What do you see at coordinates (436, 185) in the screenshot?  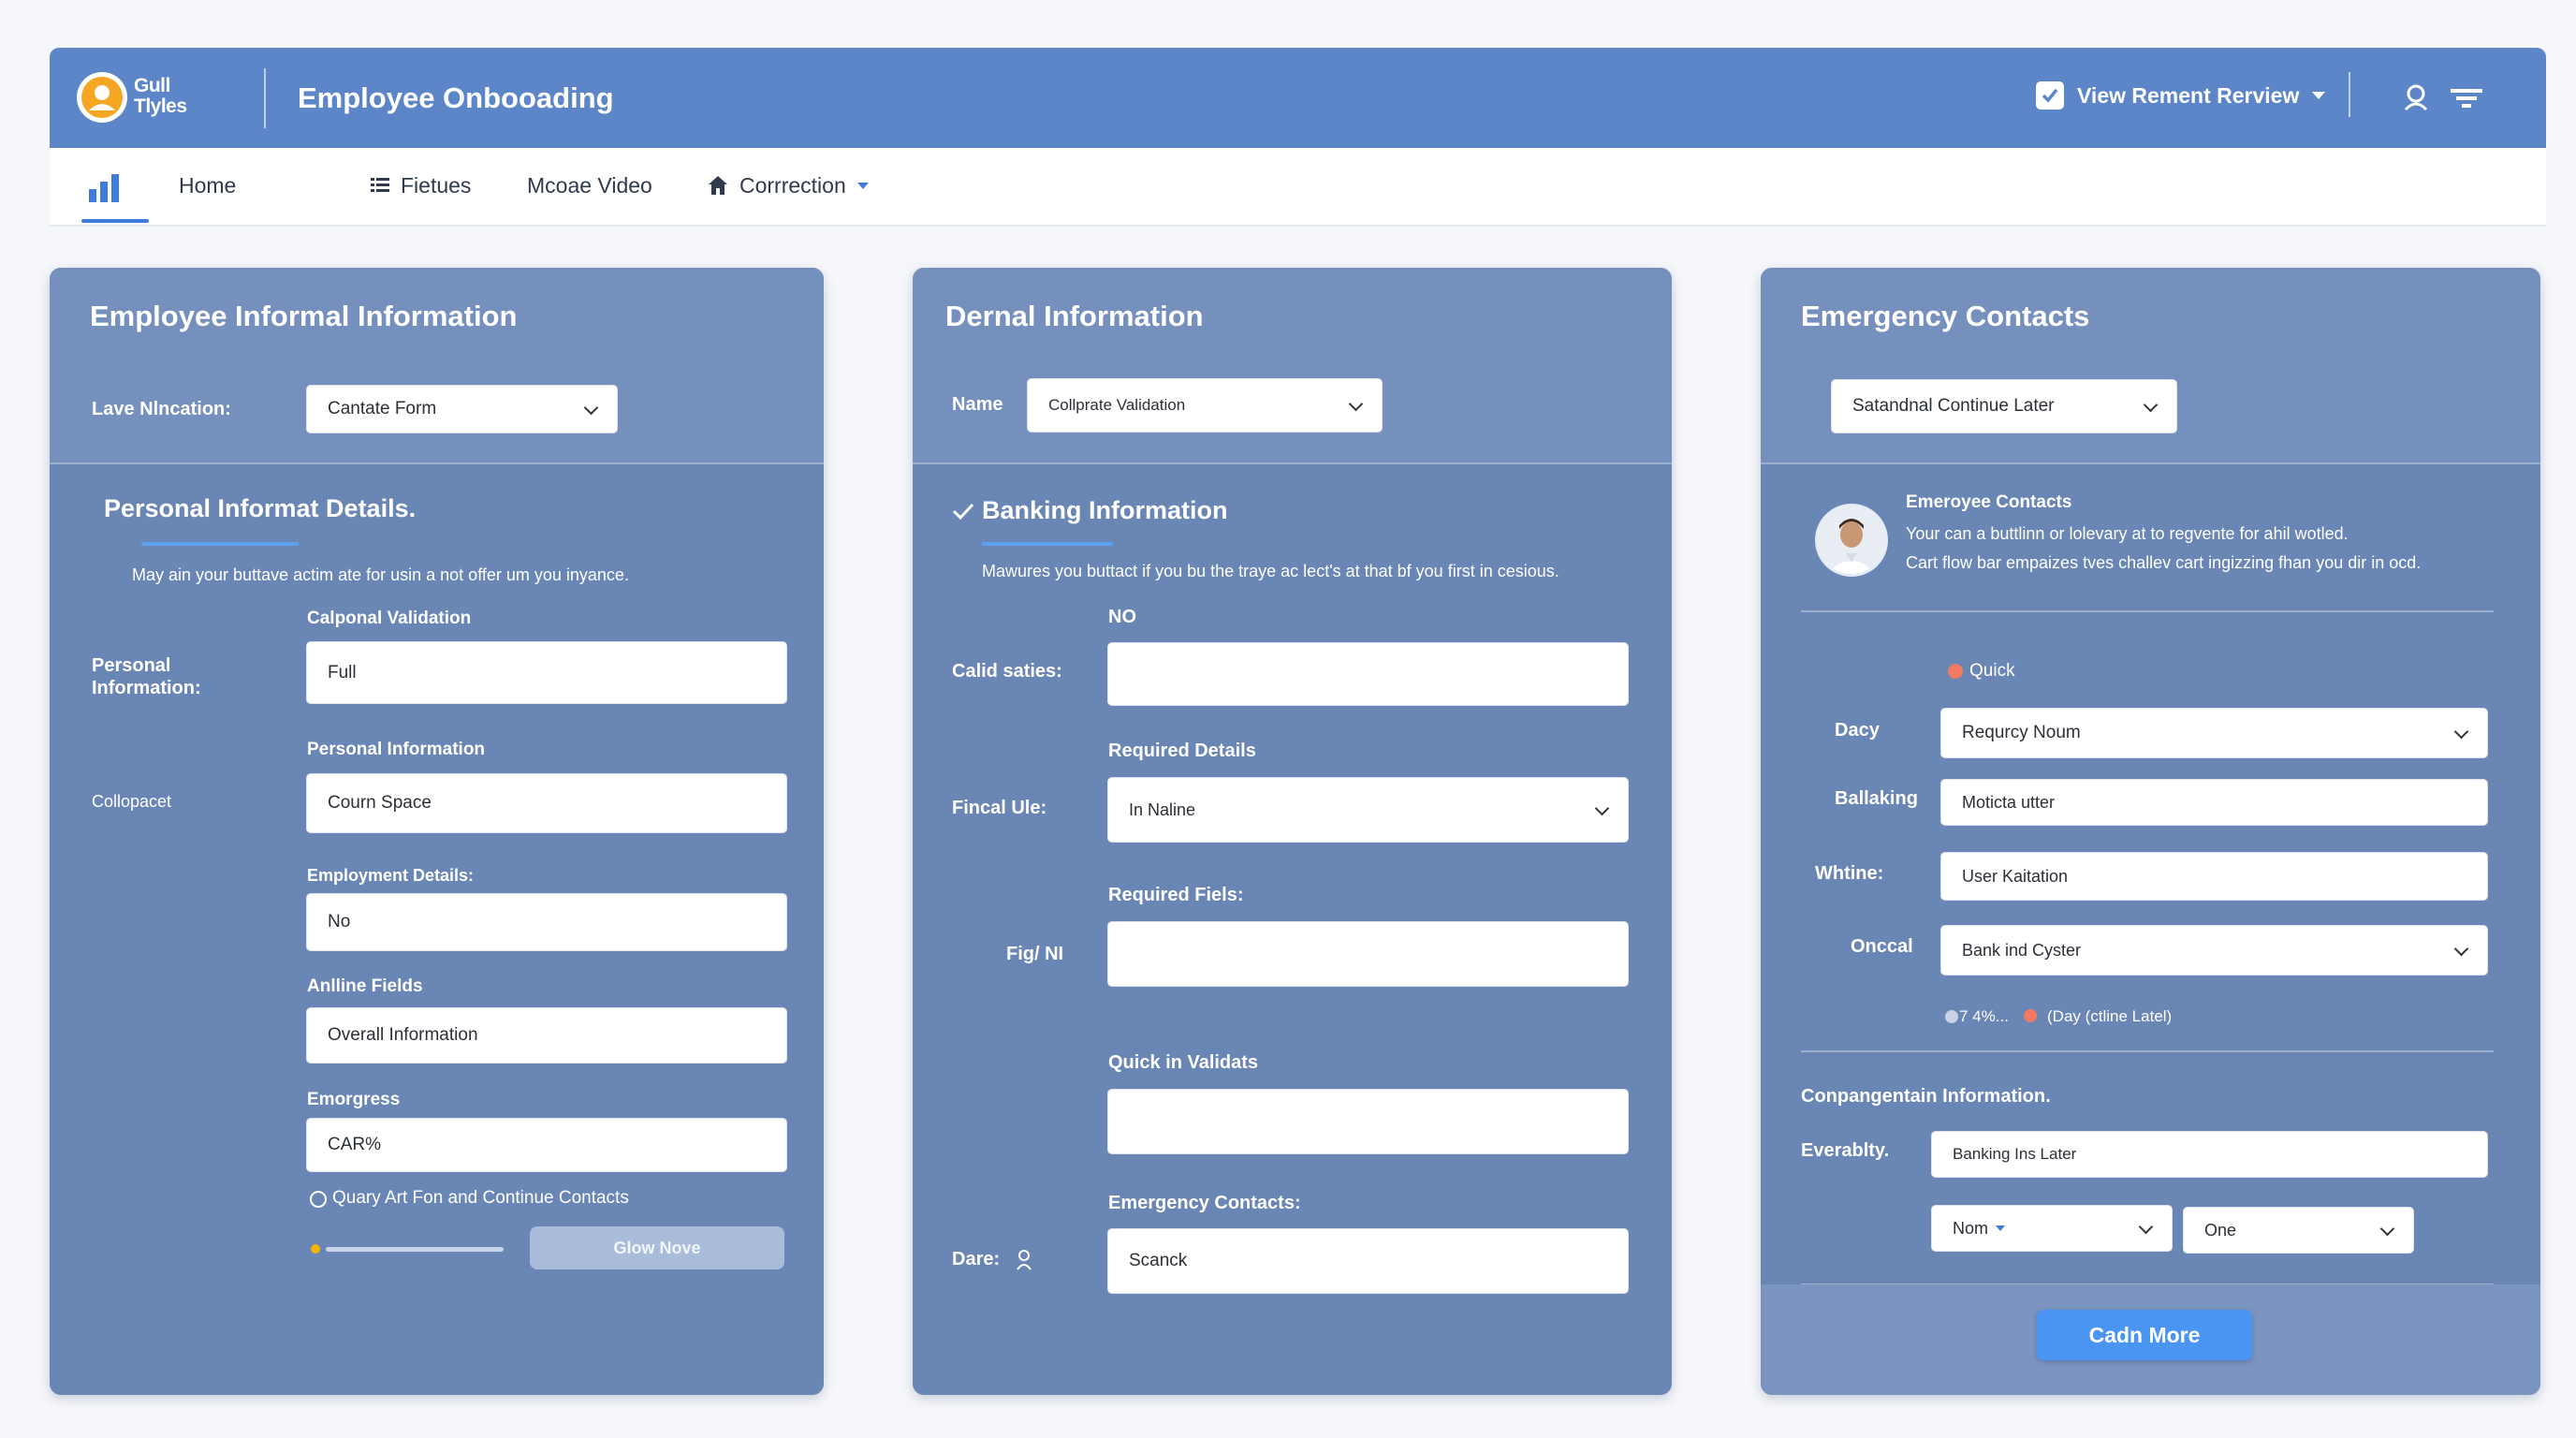 I see `nav-label: Fietues` at bounding box center [436, 185].